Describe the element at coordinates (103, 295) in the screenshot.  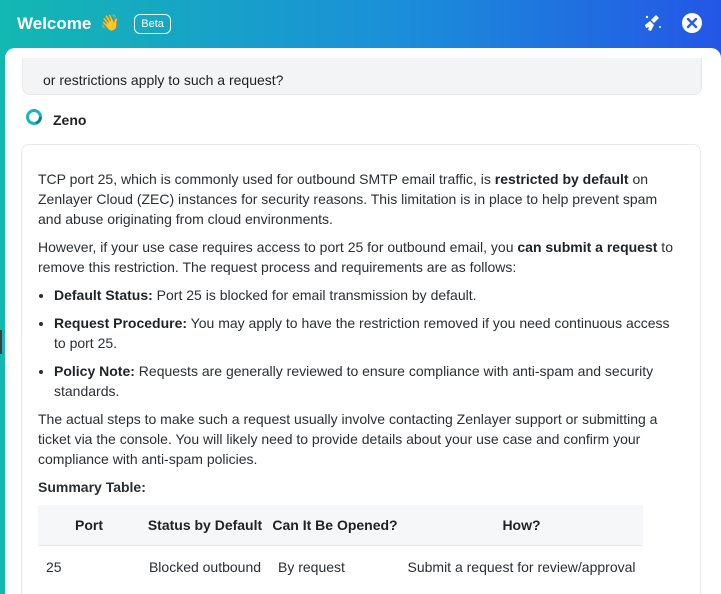
I see `list-item-label: Default Status:` at that location.